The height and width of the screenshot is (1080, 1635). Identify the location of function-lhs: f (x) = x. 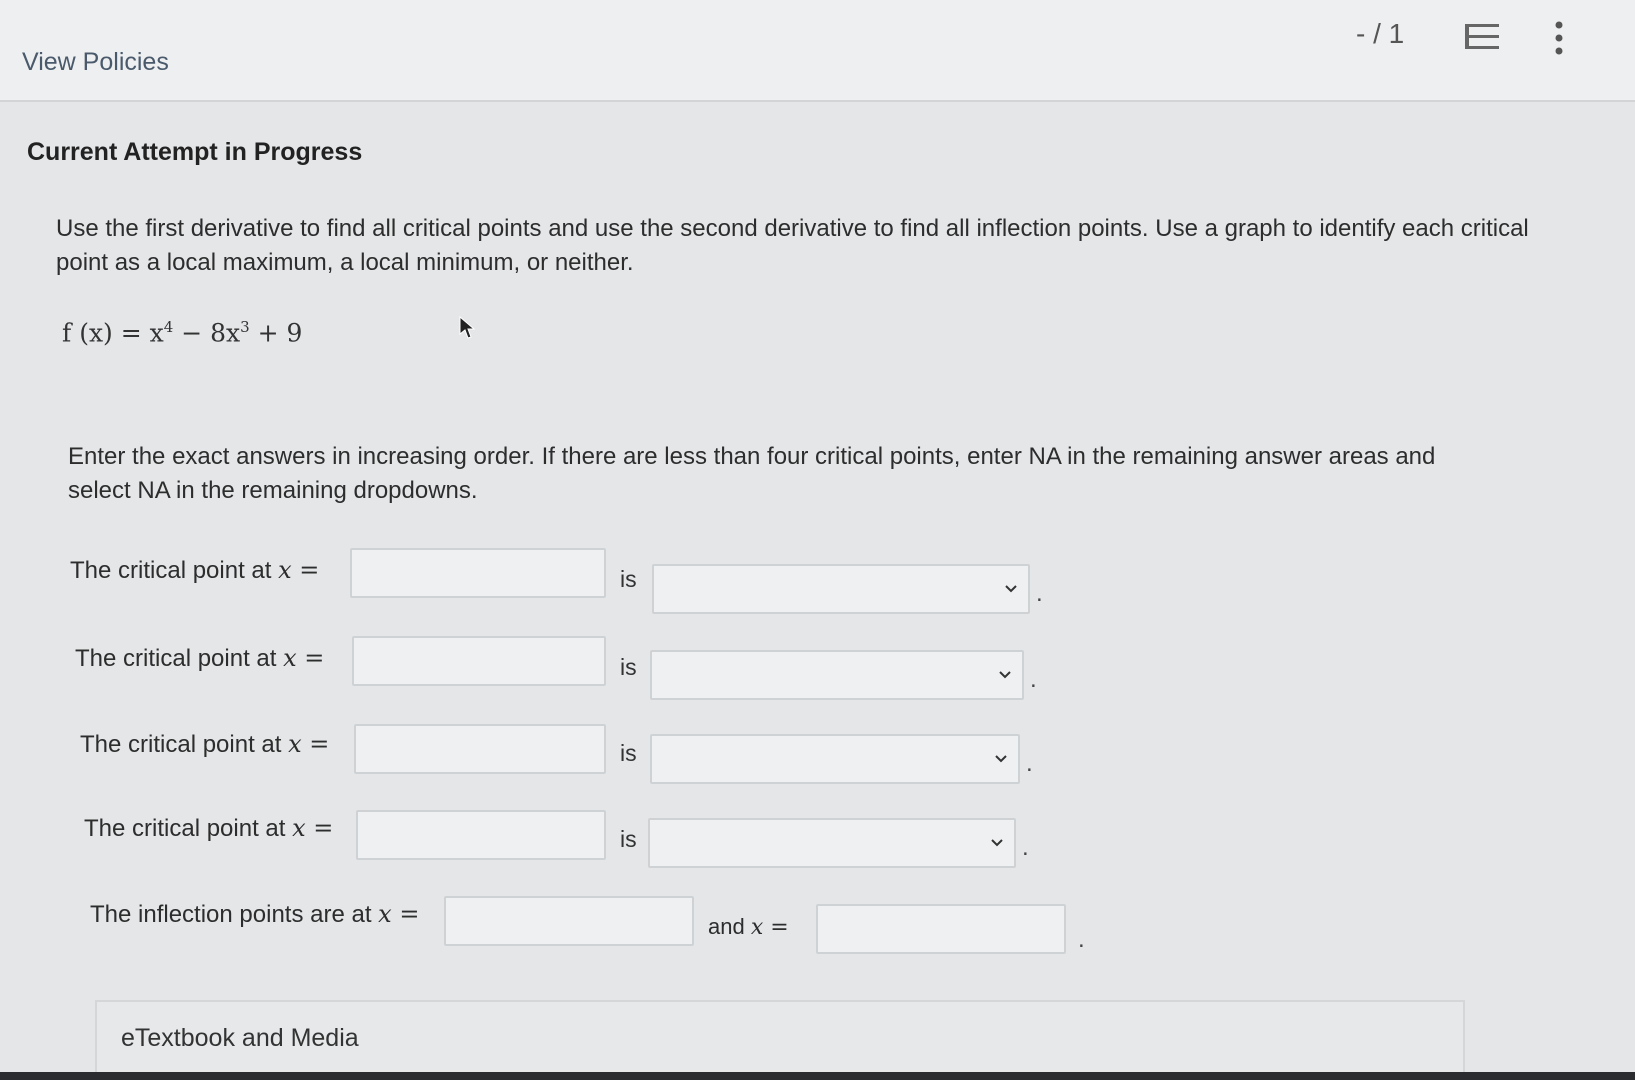
(113, 333).